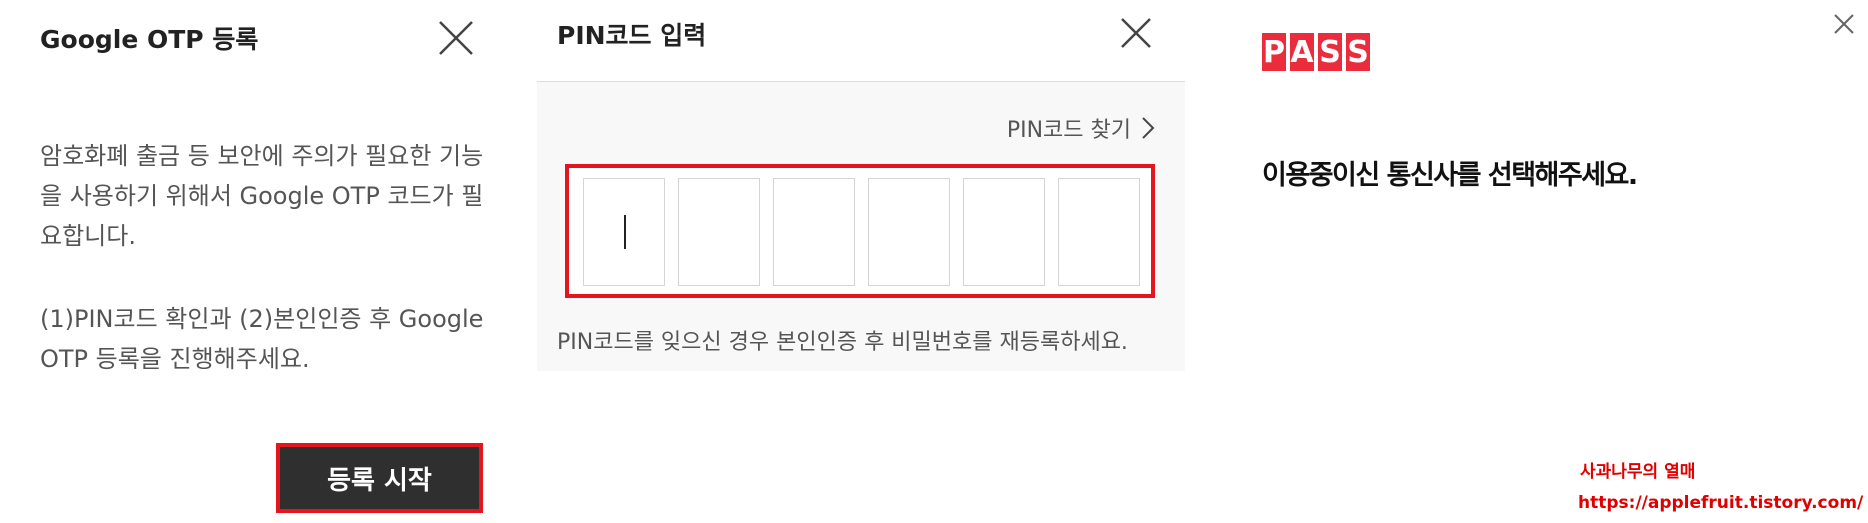 The height and width of the screenshot is (523, 1868). I want to click on pin-digit-1-input, so click(624, 232).